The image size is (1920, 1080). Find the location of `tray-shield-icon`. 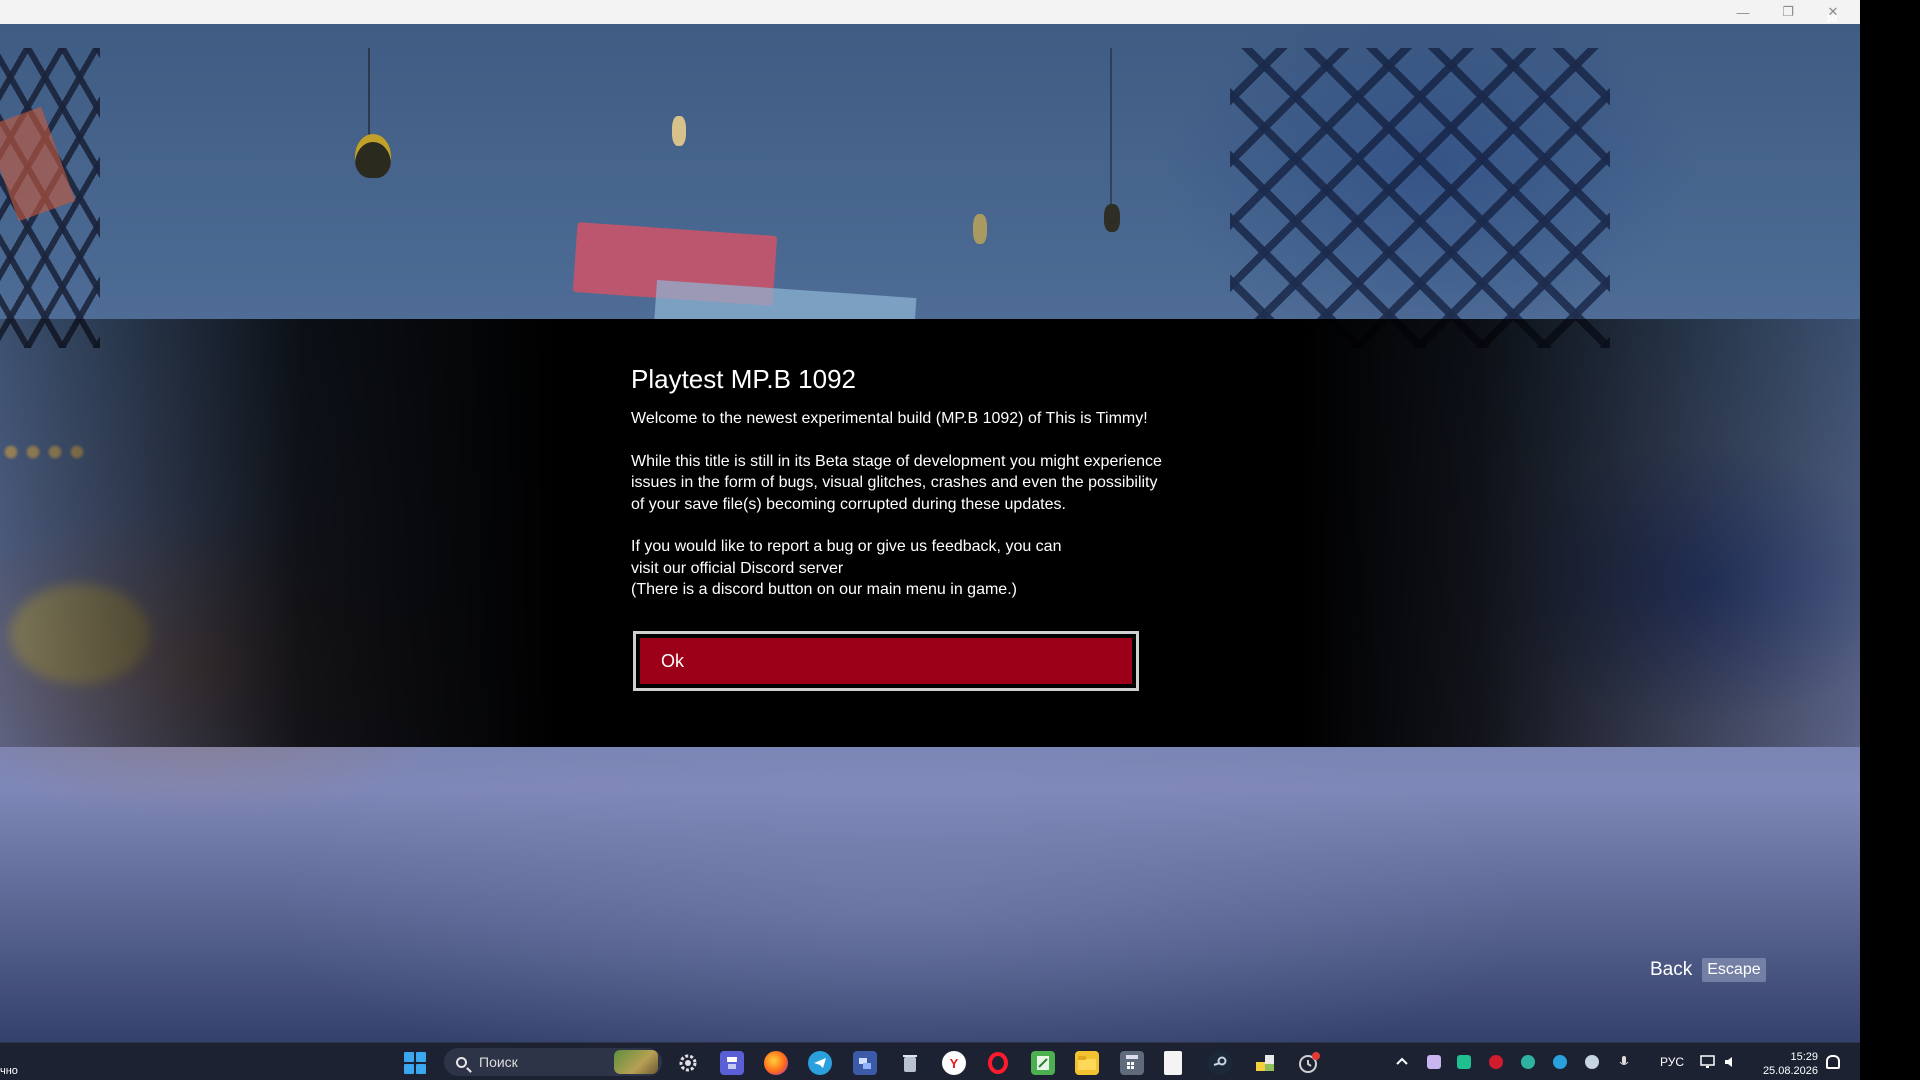

tray-shield-icon is located at coordinates (1528, 1062).